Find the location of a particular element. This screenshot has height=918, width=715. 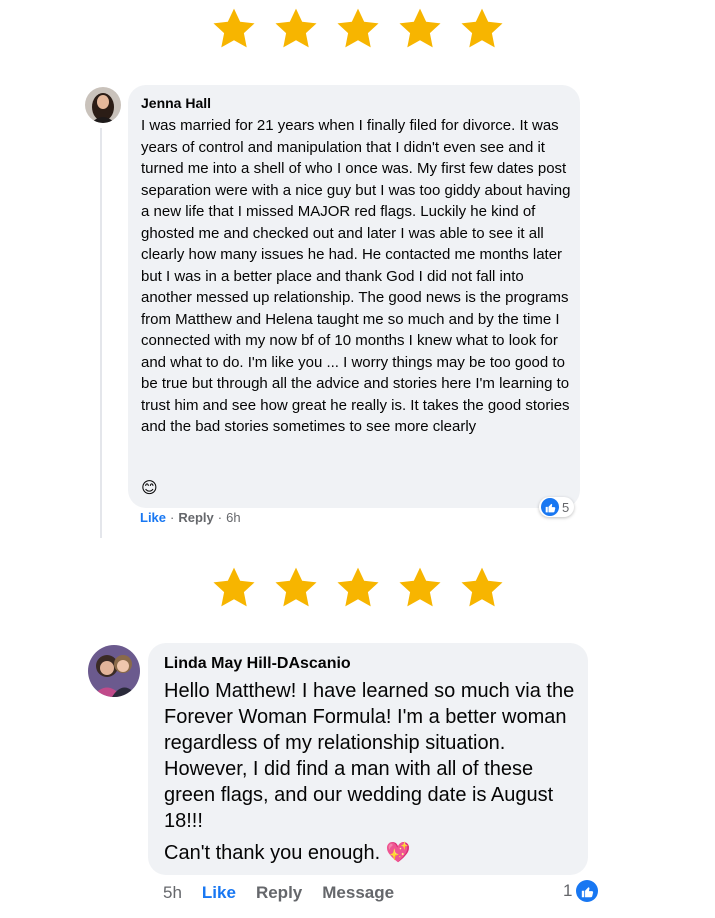

closing-text: Can't thank you enough. is located at coordinates (272, 853).